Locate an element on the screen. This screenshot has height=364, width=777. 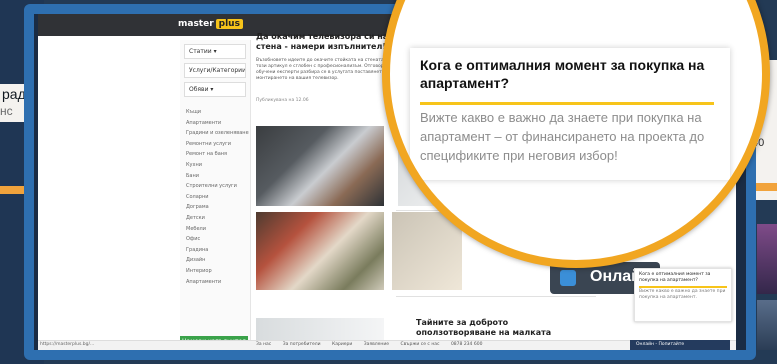
sidebar-item: Градини и озеленяване is located at coordinates (215, 133).